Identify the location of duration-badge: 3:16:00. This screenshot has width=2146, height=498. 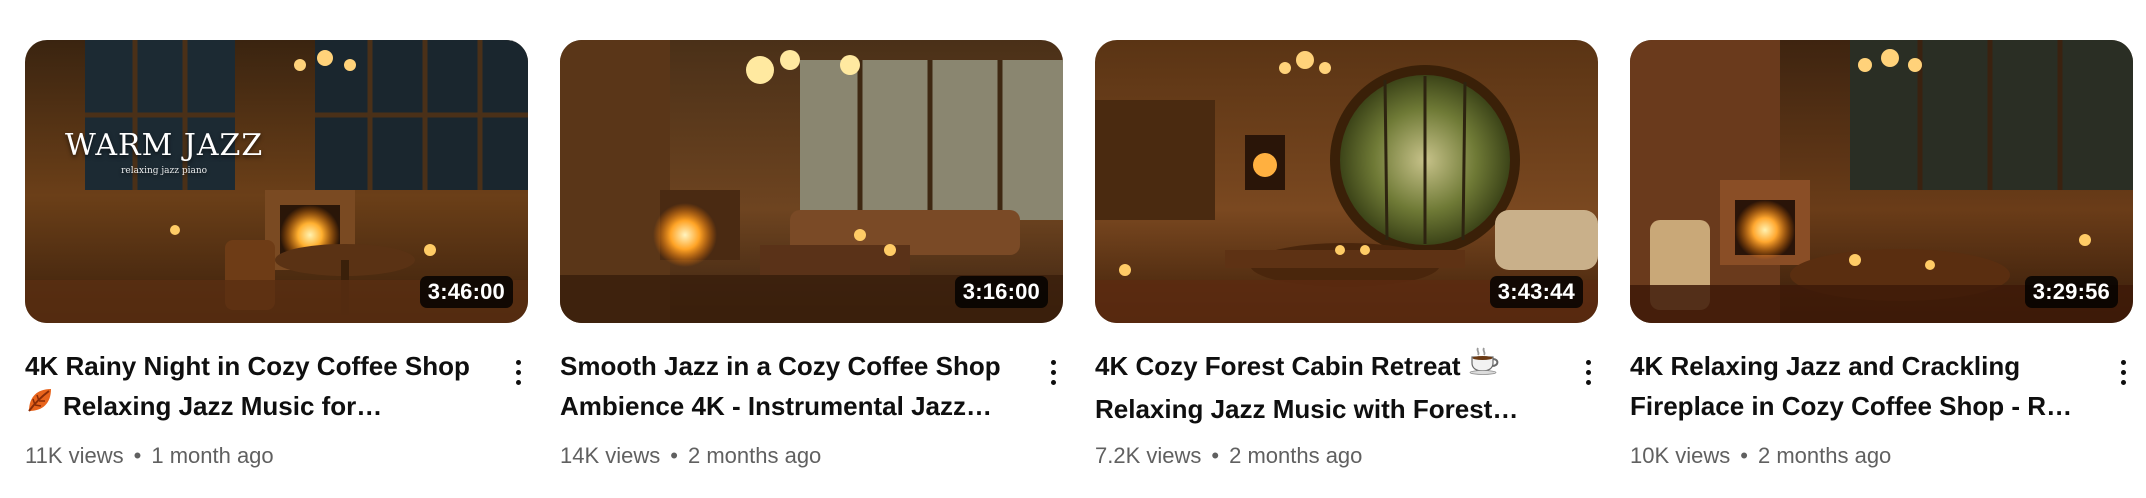
(1001, 292).